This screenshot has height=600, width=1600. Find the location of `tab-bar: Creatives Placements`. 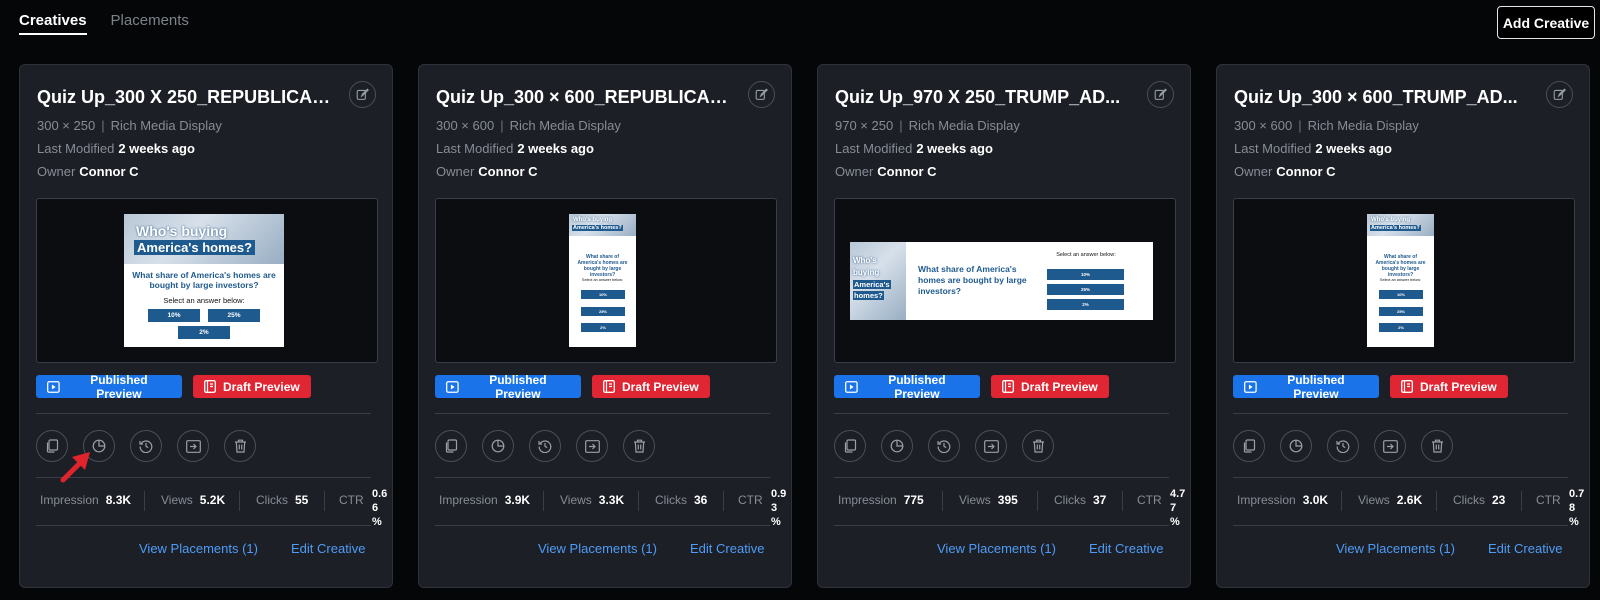

tab-bar: Creatives Placements is located at coordinates (104, 23).